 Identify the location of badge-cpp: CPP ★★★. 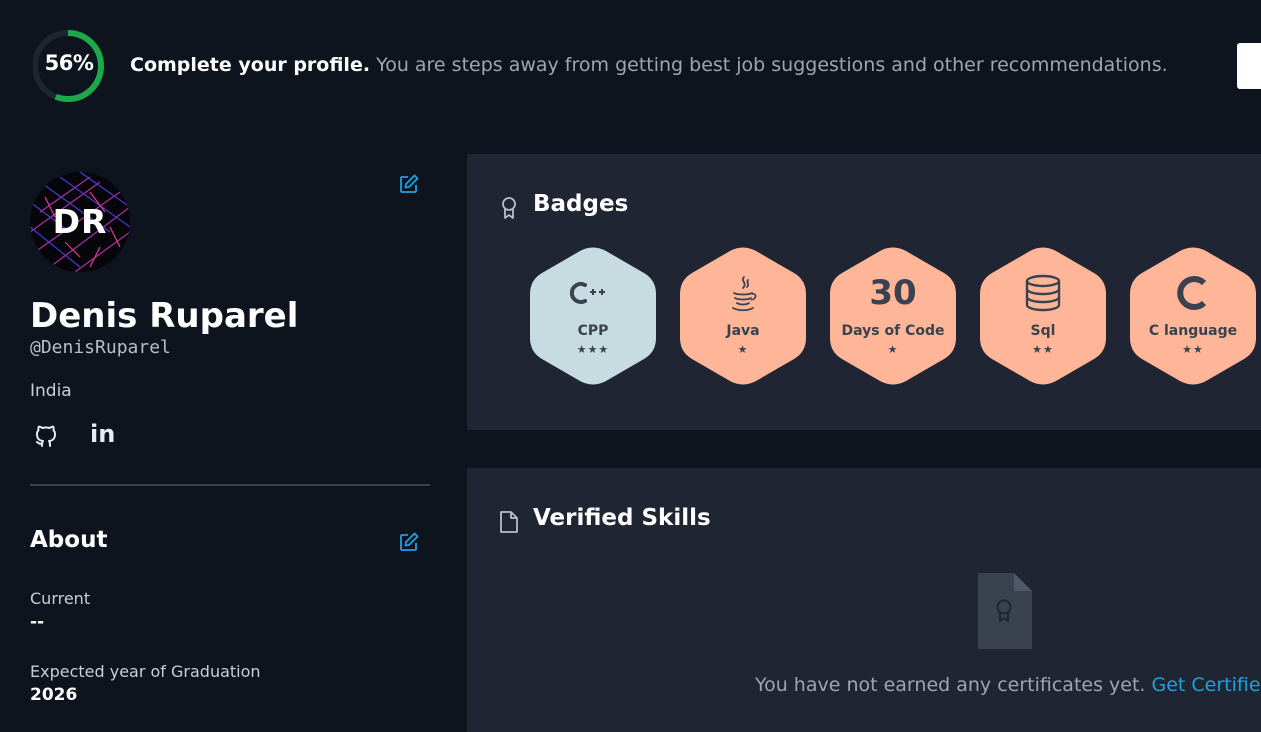
(593, 316).